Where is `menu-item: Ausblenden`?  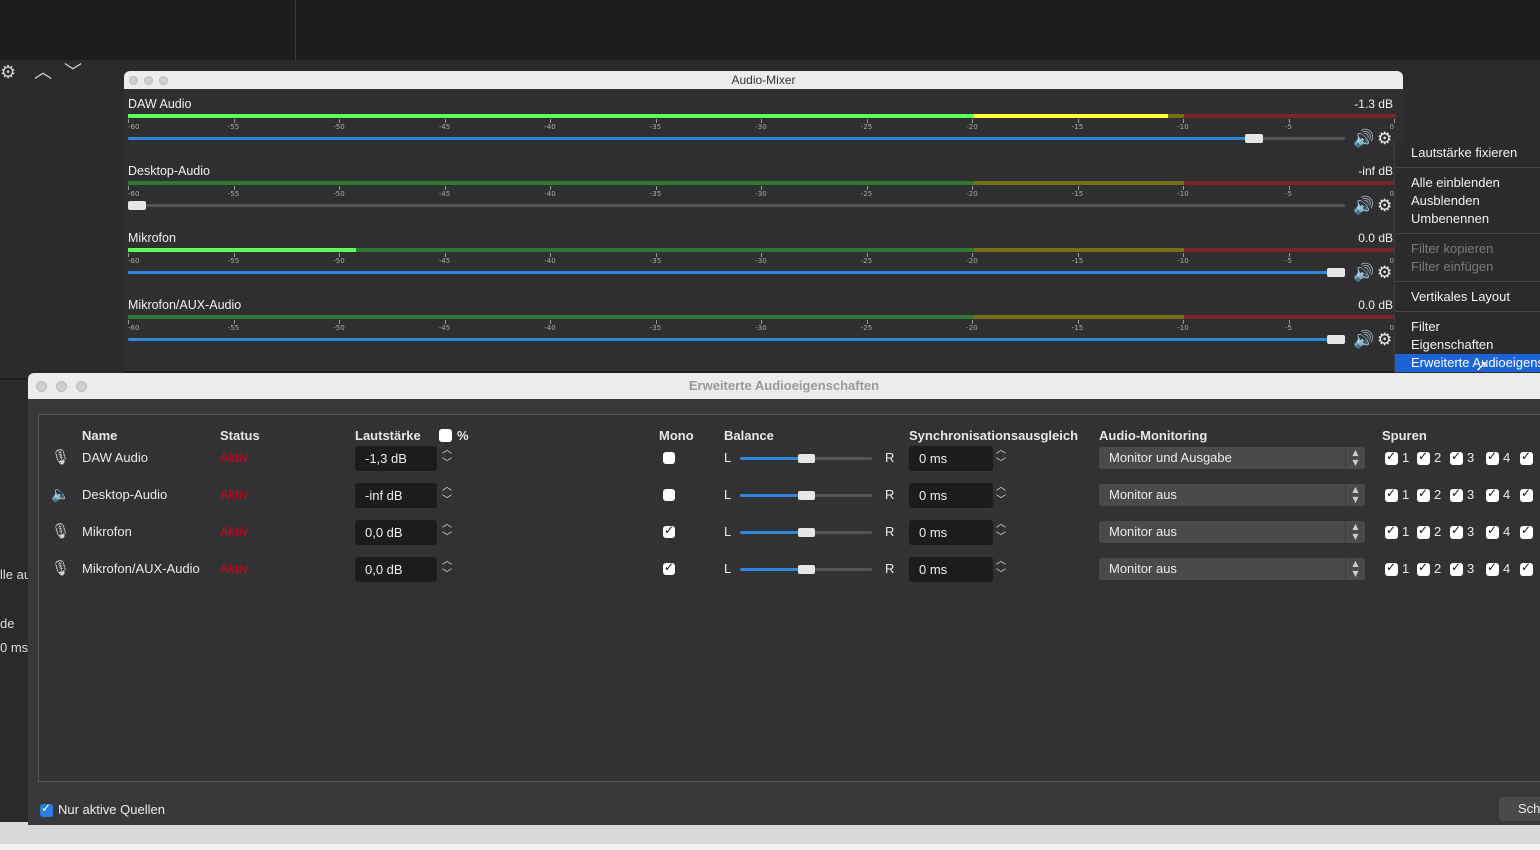
menu-item: Ausblenden is located at coordinates (1467, 201).